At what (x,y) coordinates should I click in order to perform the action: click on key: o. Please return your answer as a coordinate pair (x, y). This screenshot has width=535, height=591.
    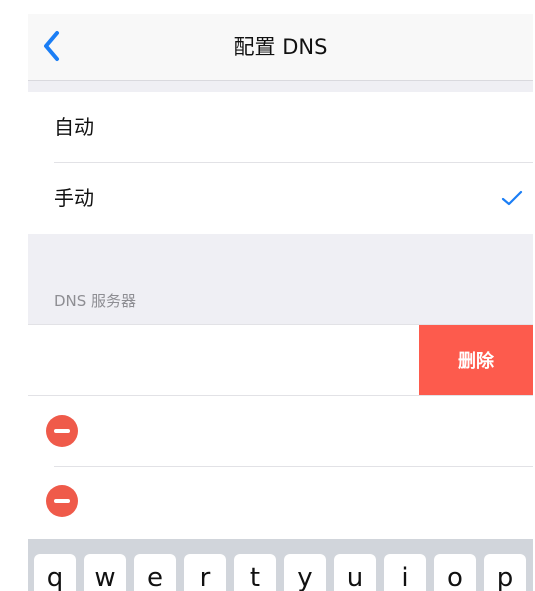
    Looking at the image, I should click on (455, 572).